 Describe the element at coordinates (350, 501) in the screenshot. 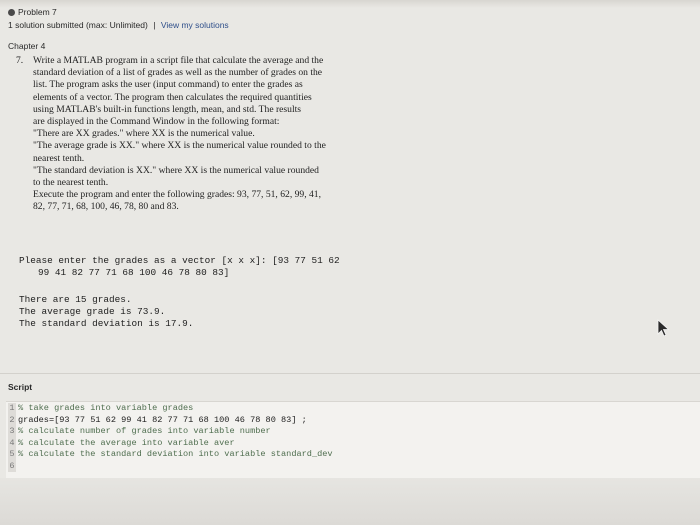

I see `bottom-area` at that location.